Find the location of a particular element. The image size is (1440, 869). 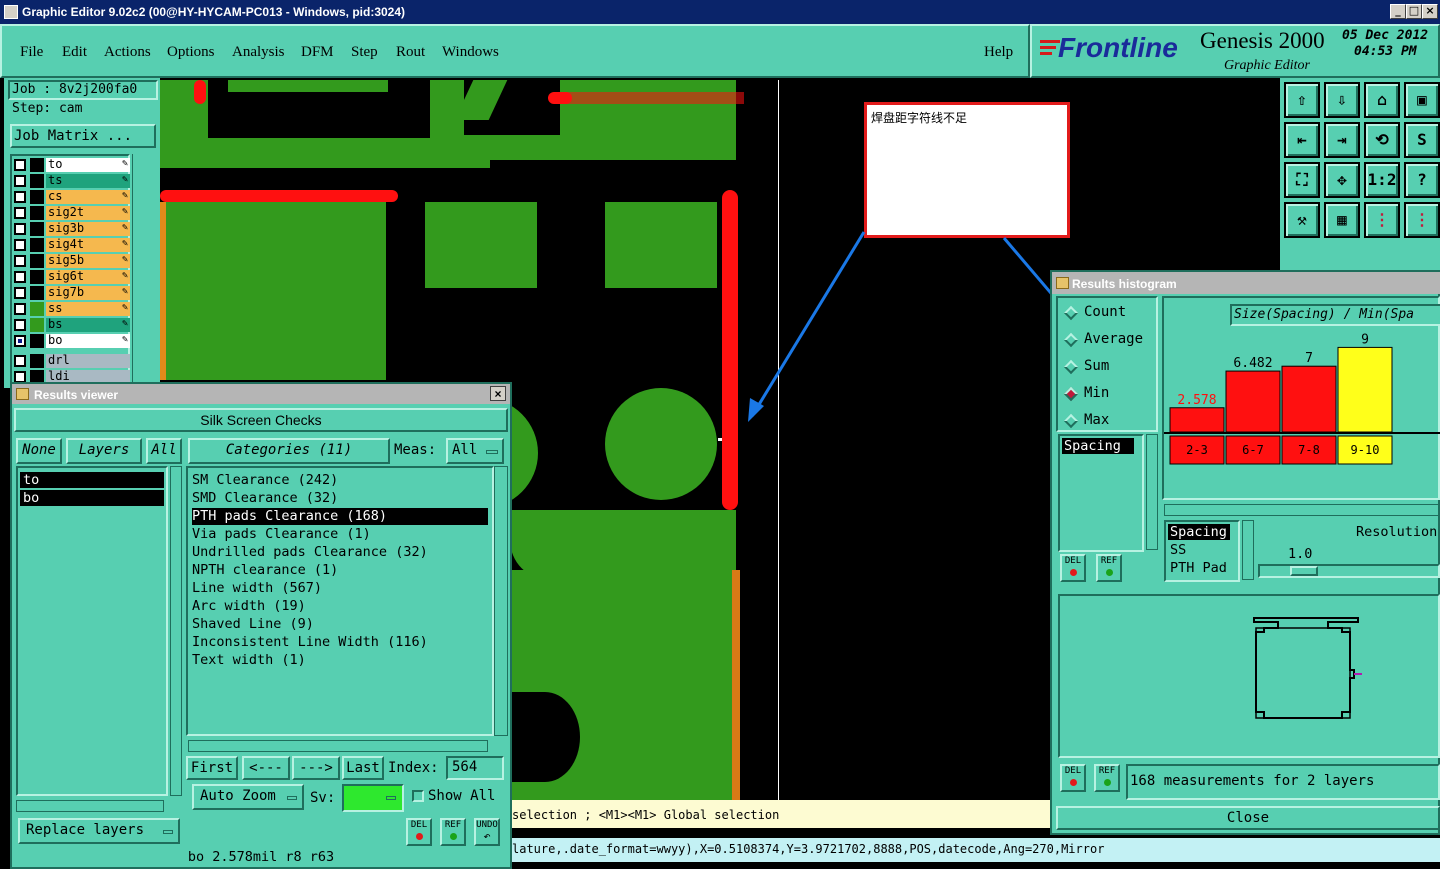

resolution-slider is located at coordinates (1349, 571).